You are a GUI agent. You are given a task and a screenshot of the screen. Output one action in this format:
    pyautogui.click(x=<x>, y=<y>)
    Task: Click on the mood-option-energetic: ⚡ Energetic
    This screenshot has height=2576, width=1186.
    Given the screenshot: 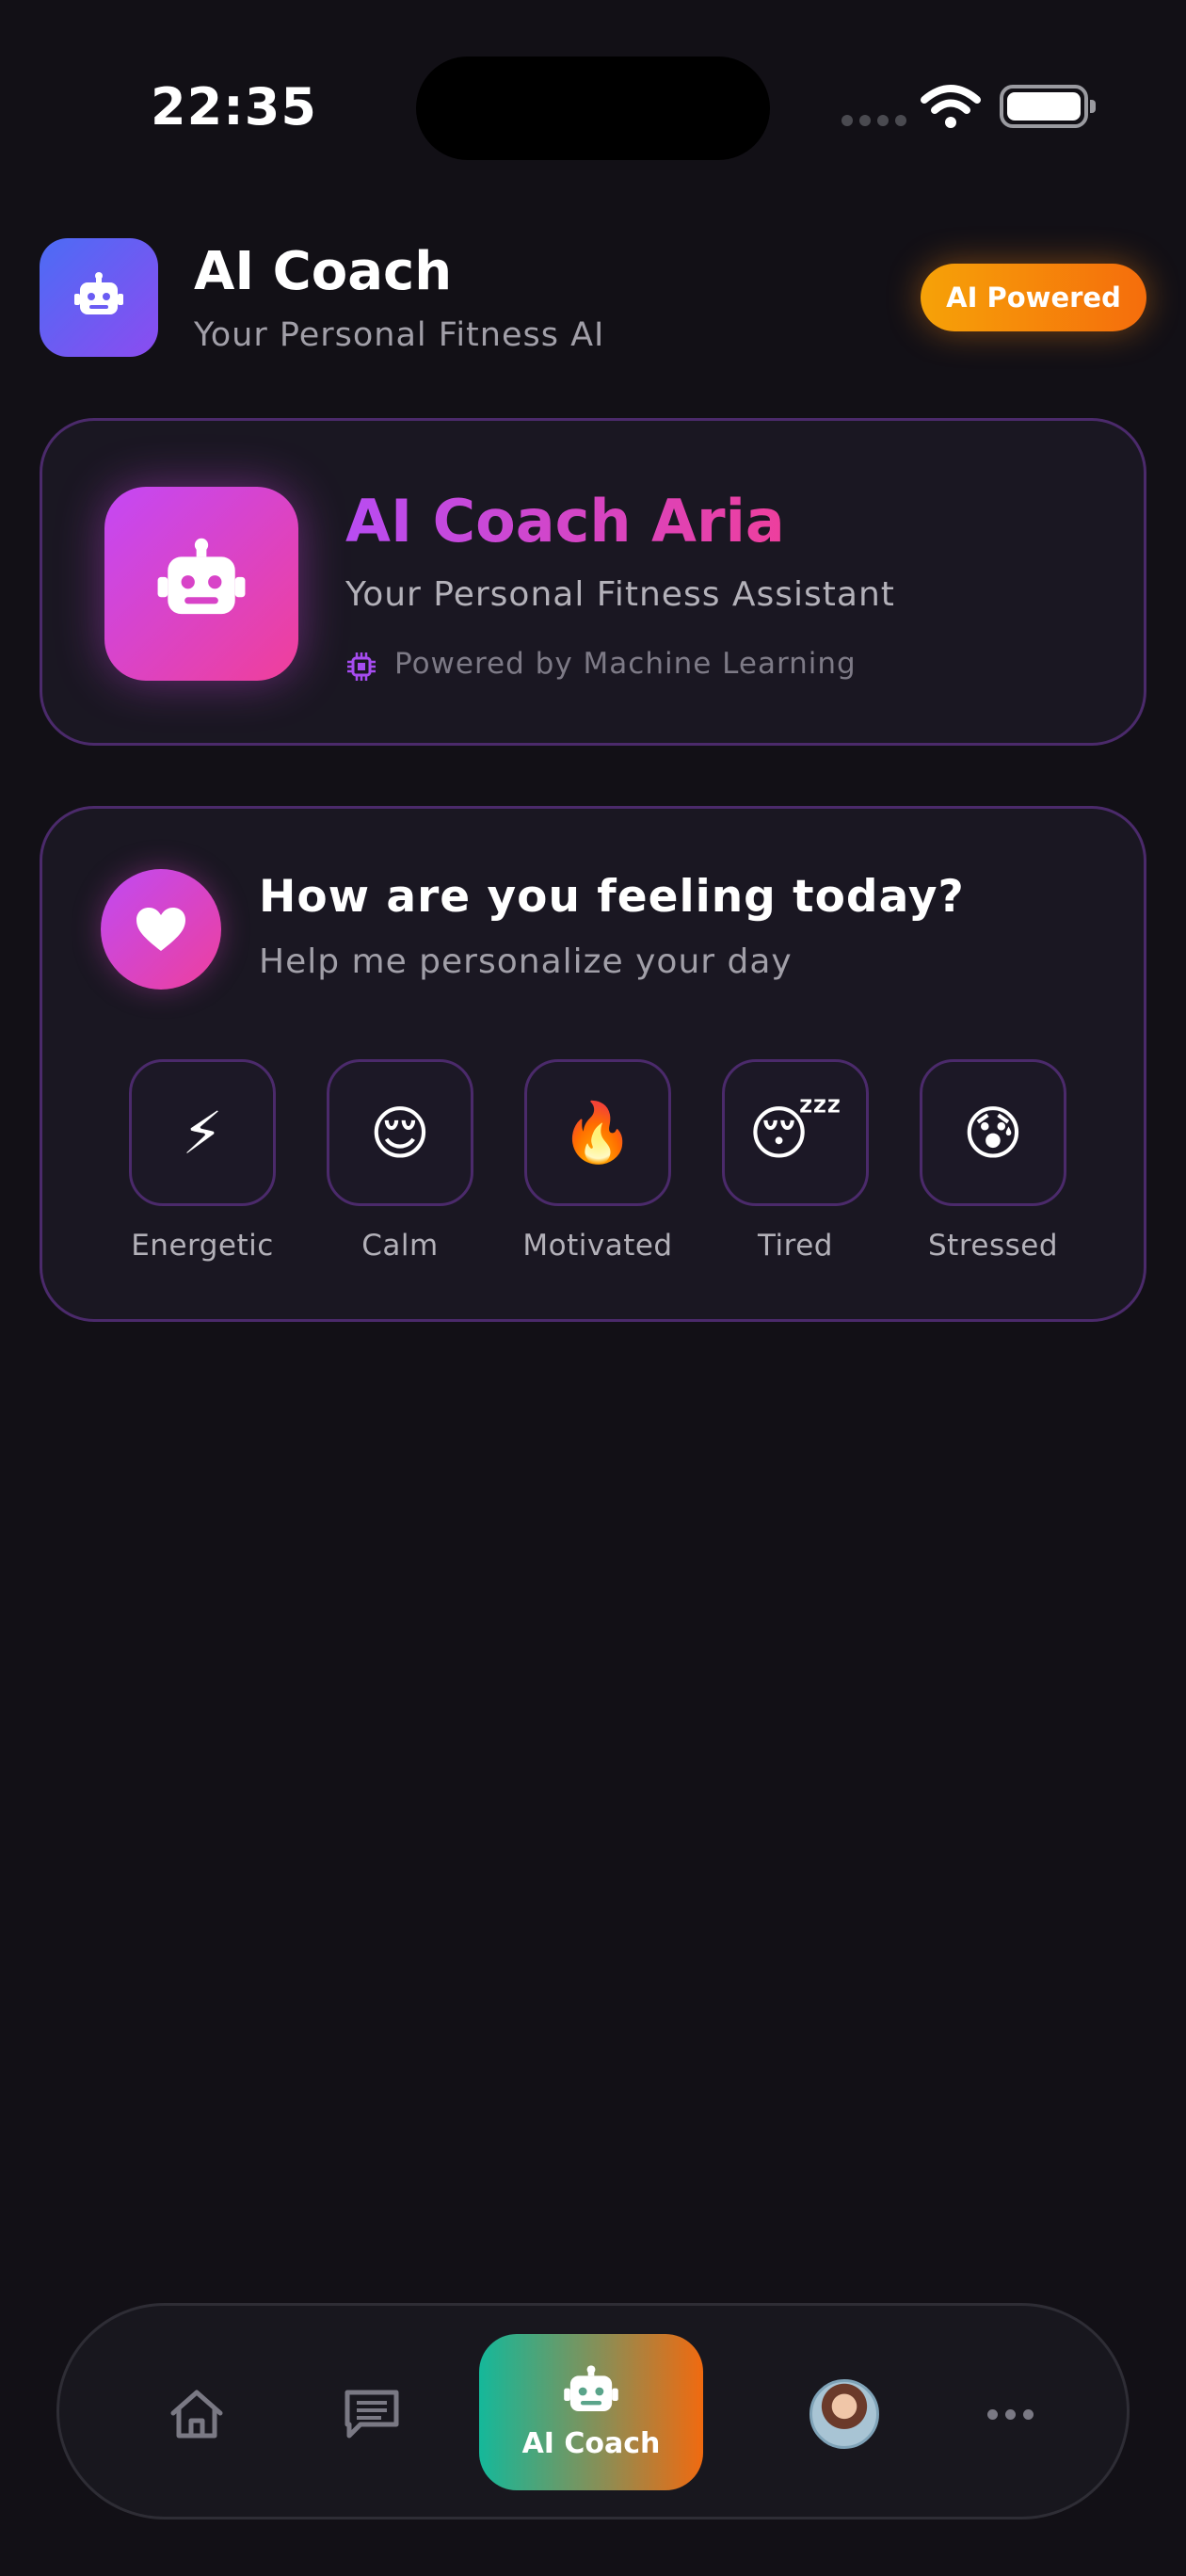 What is the action you would take?
    pyautogui.click(x=202, y=1161)
    